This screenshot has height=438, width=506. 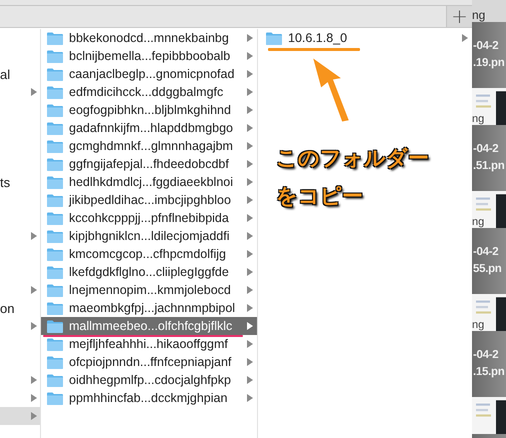 What do you see at coordinates (352, 158) in the screenshot?
I see `annotation-text: このフォルダー` at bounding box center [352, 158].